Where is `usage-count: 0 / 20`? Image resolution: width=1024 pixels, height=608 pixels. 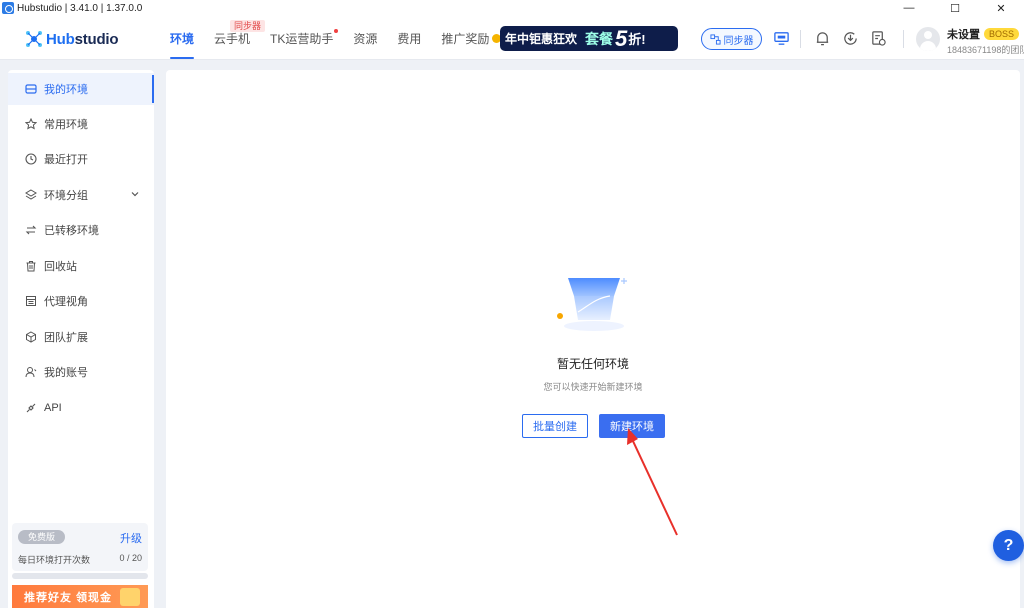 usage-count: 0 / 20 is located at coordinates (130, 558).